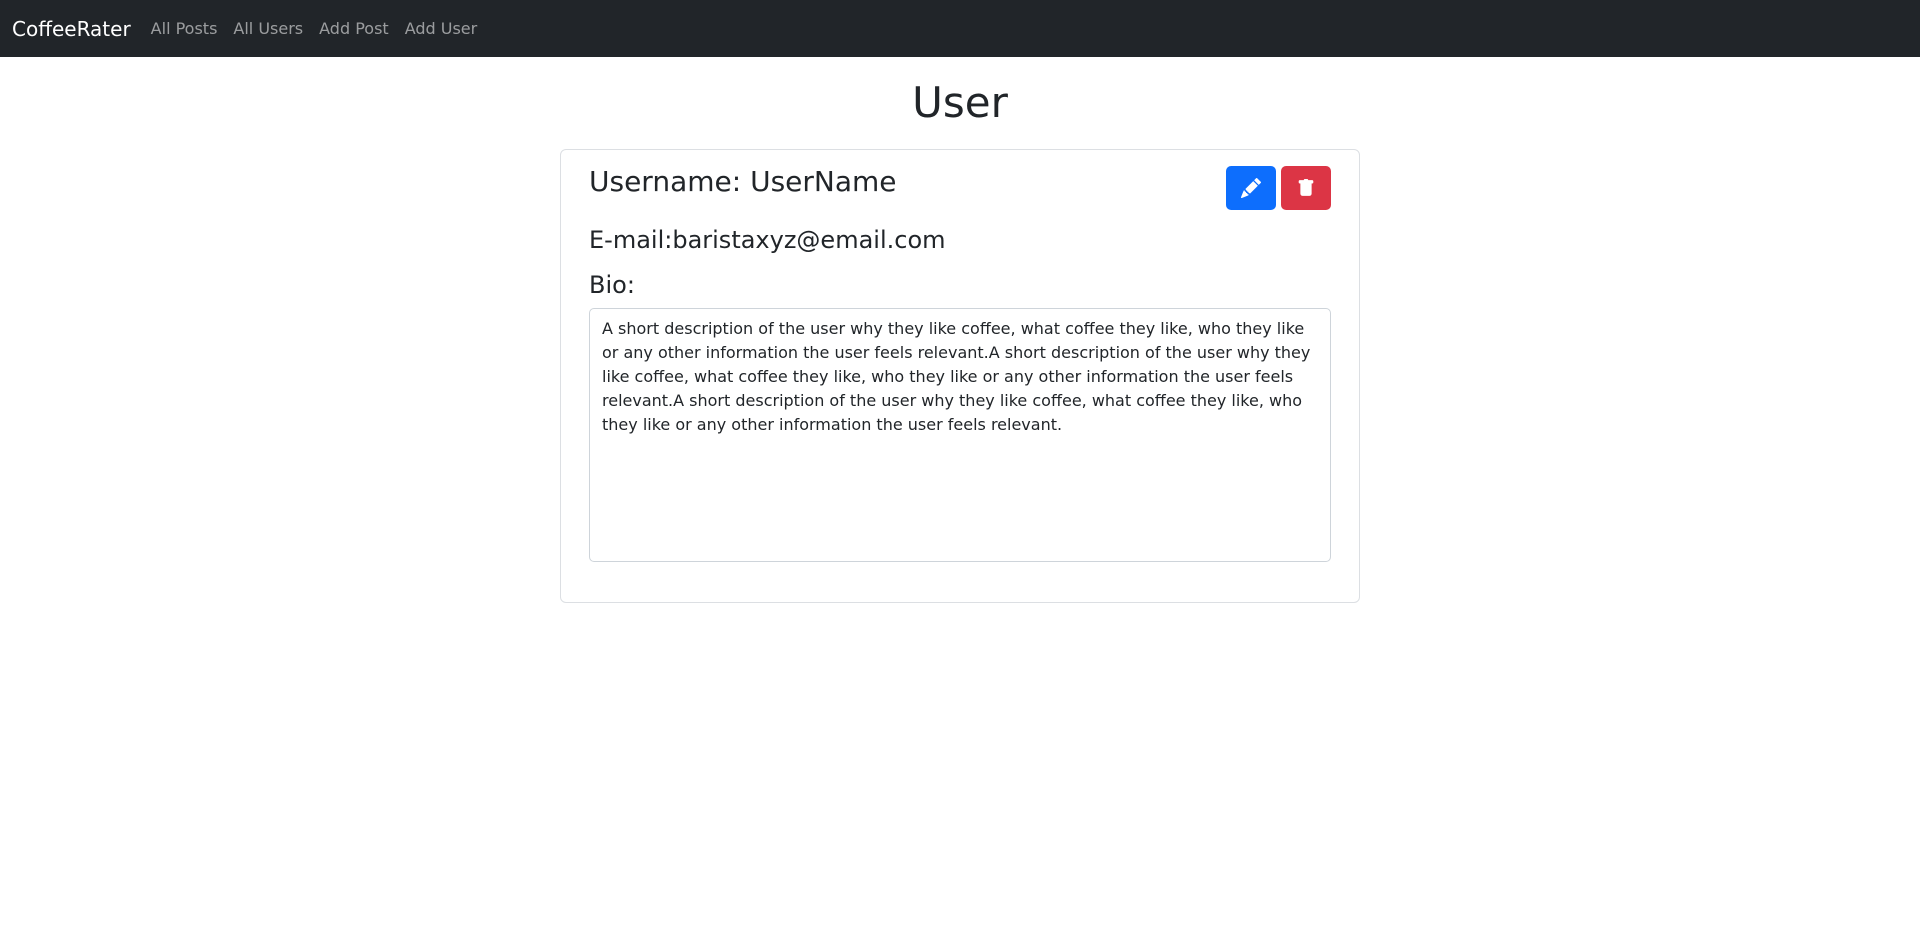 This screenshot has width=1920, height=952. Describe the element at coordinates (354, 28) in the screenshot. I see `nav-add-post: Add Post` at that location.